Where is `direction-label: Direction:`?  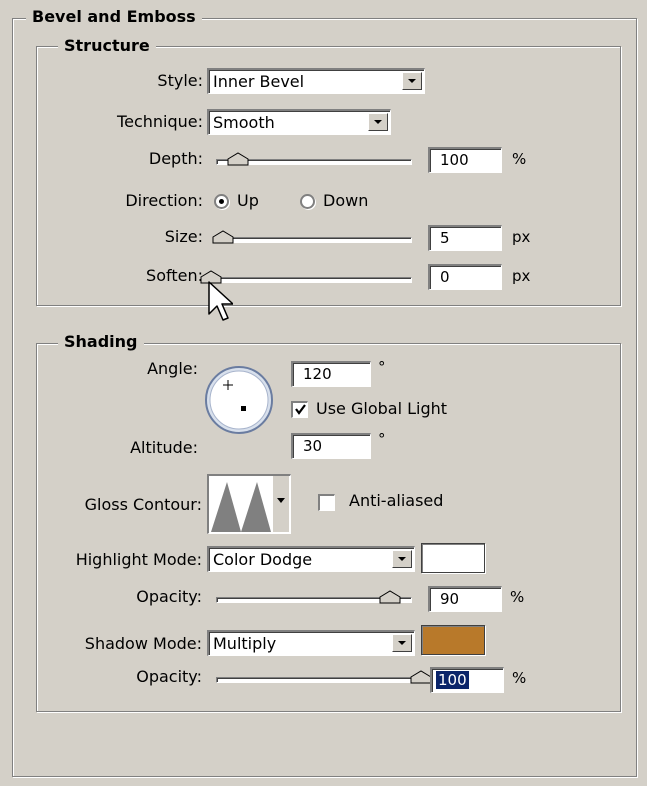
direction-label: Direction: is located at coordinates (164, 200).